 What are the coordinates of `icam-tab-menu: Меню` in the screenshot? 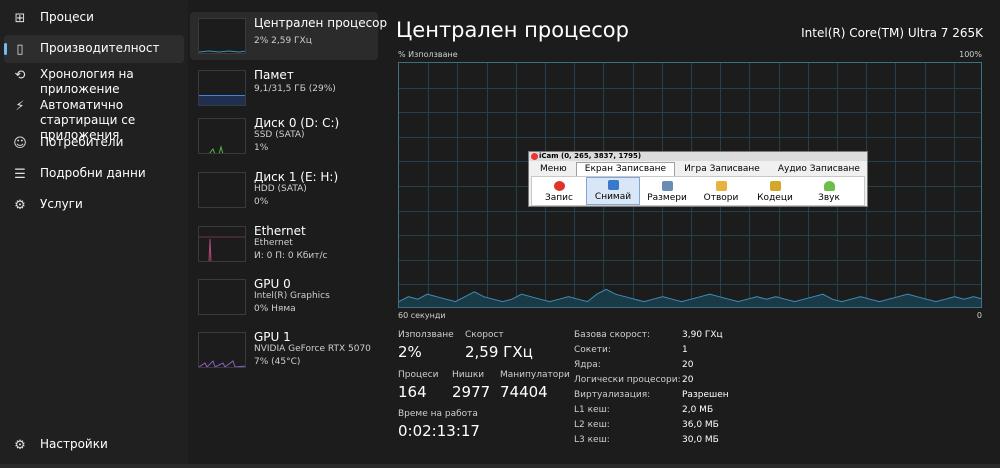 It's located at (553, 169).